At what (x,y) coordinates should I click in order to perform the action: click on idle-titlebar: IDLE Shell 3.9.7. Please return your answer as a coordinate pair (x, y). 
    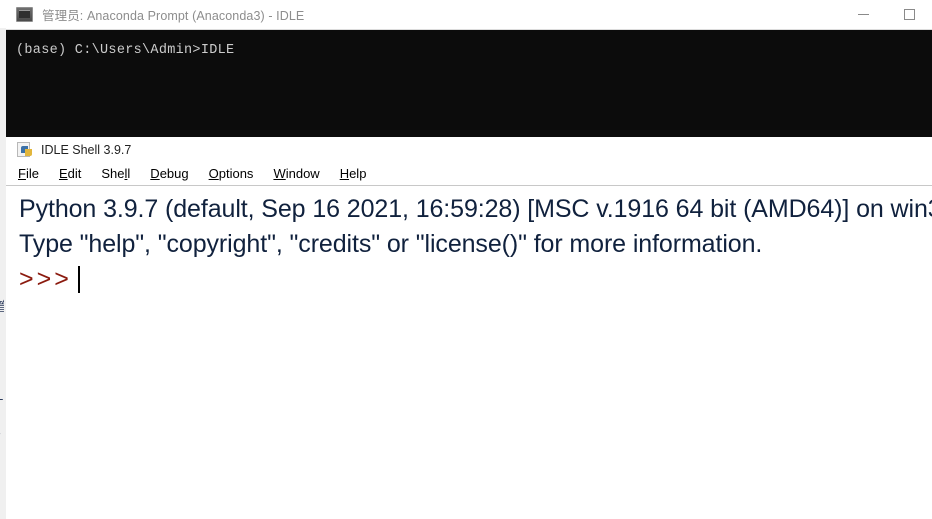
    Looking at the image, I should click on (469, 150).